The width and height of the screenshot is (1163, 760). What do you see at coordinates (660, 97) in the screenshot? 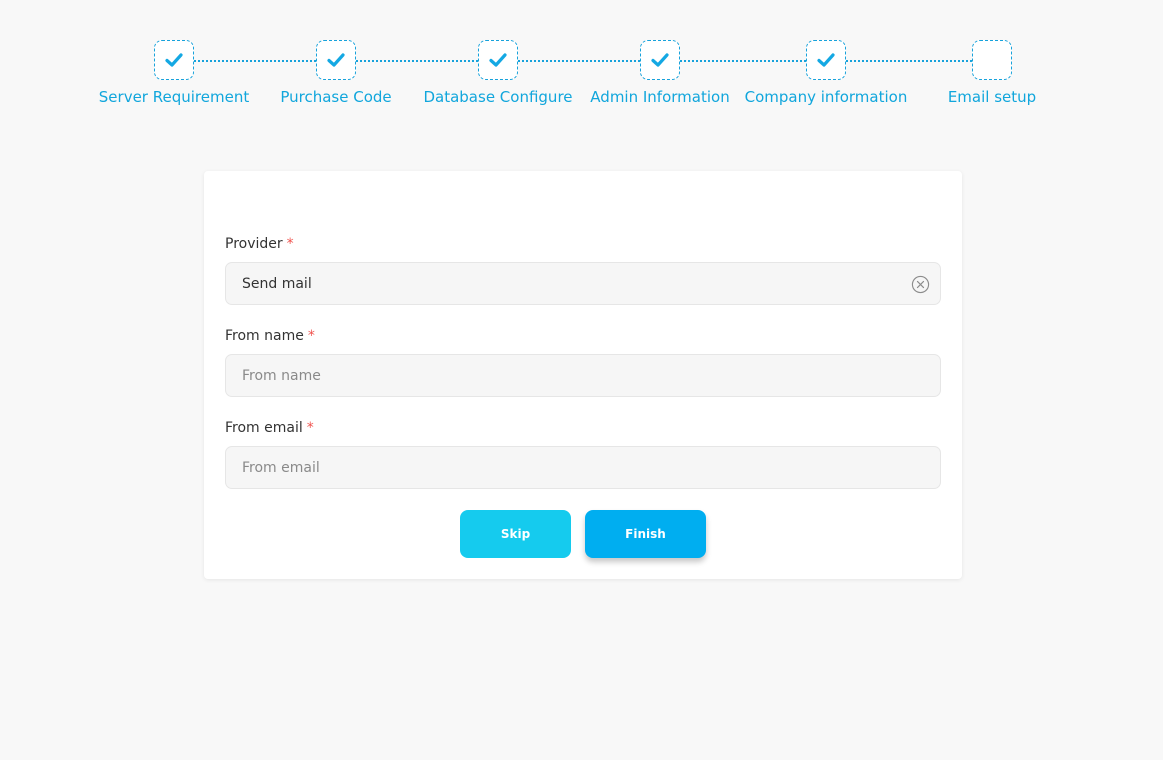
I see `step-label: Admin Information` at bounding box center [660, 97].